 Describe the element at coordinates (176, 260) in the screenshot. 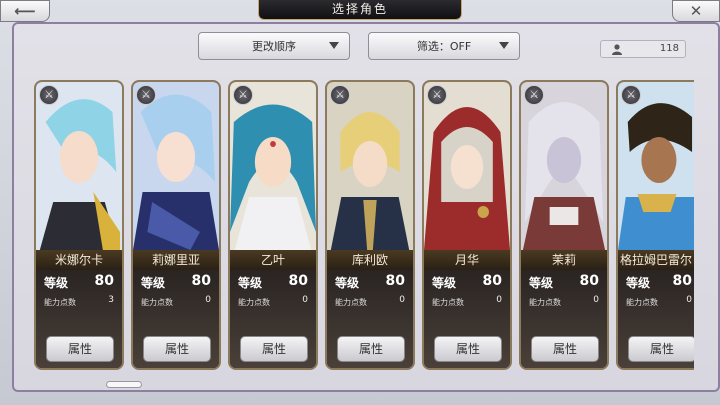

I see `character-name: 莉娜里亚` at that location.